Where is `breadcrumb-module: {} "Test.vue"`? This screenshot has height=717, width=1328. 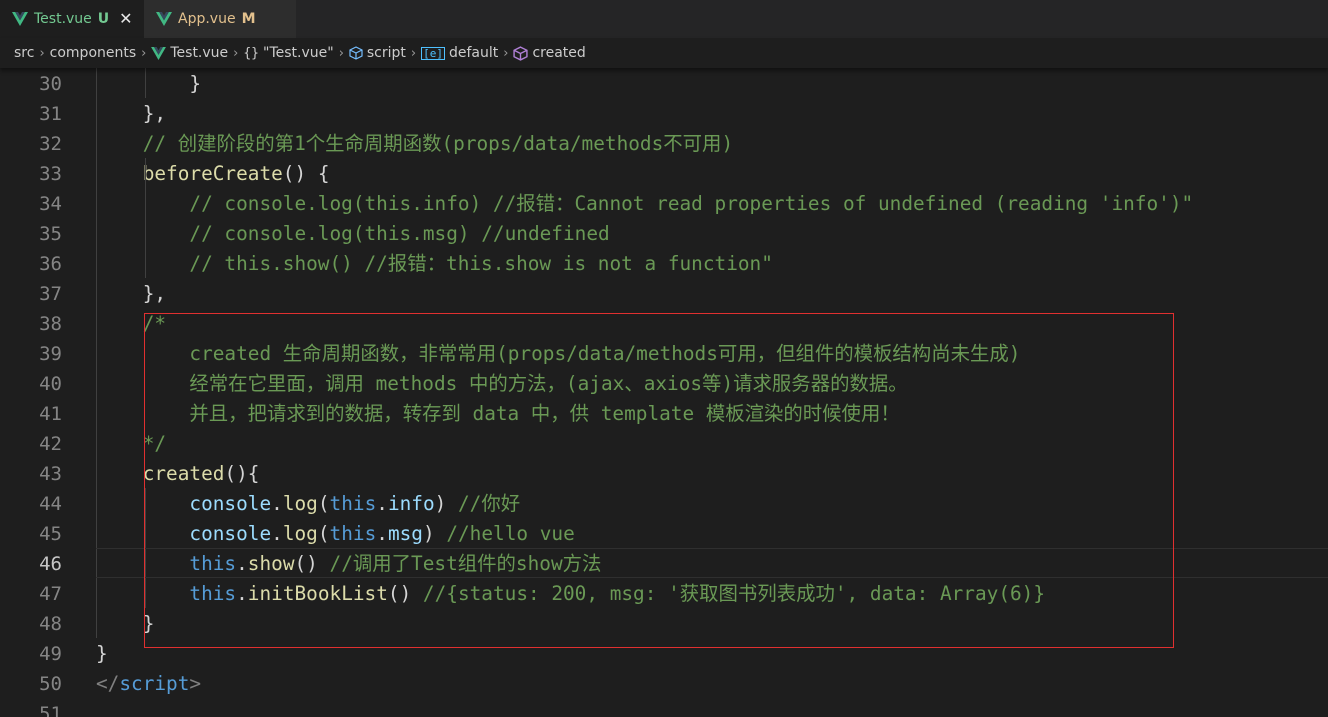
breadcrumb-module: {} "Test.vue" is located at coordinates (288, 53).